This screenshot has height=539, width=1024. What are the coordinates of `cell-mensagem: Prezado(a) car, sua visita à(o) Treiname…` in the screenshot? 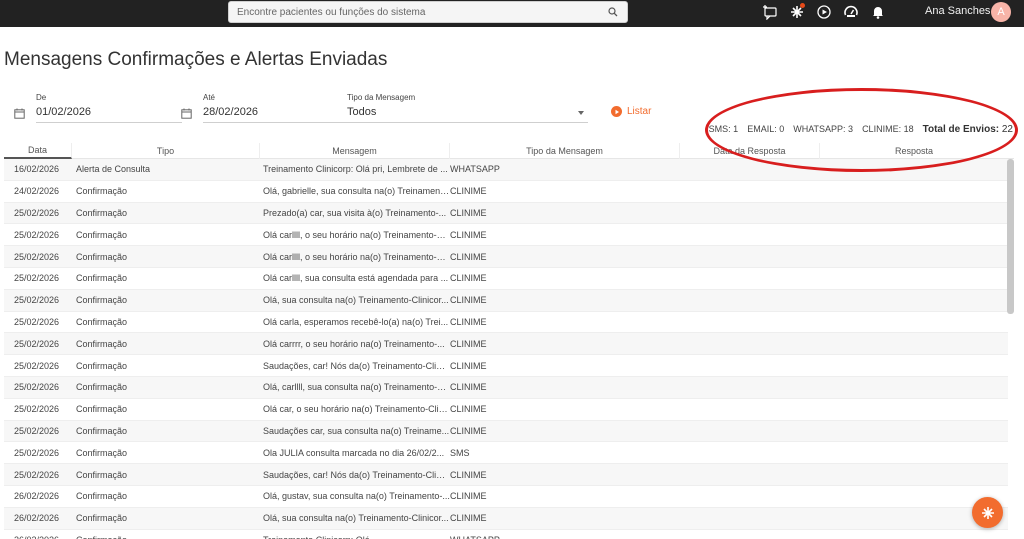 It's located at (355, 212).